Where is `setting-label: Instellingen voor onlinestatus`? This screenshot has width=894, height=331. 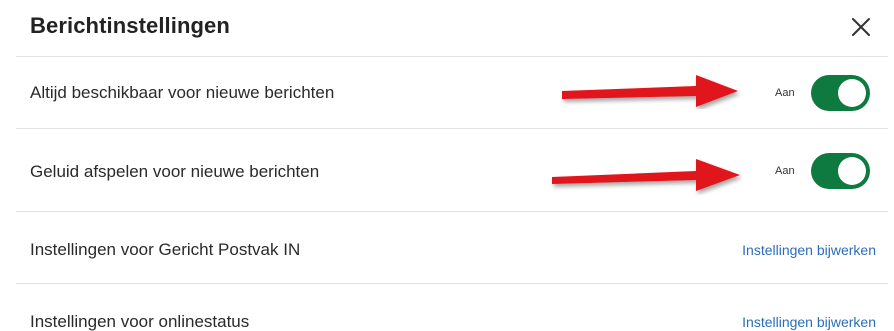 setting-label: Instellingen voor onlinestatus is located at coordinates (140, 321).